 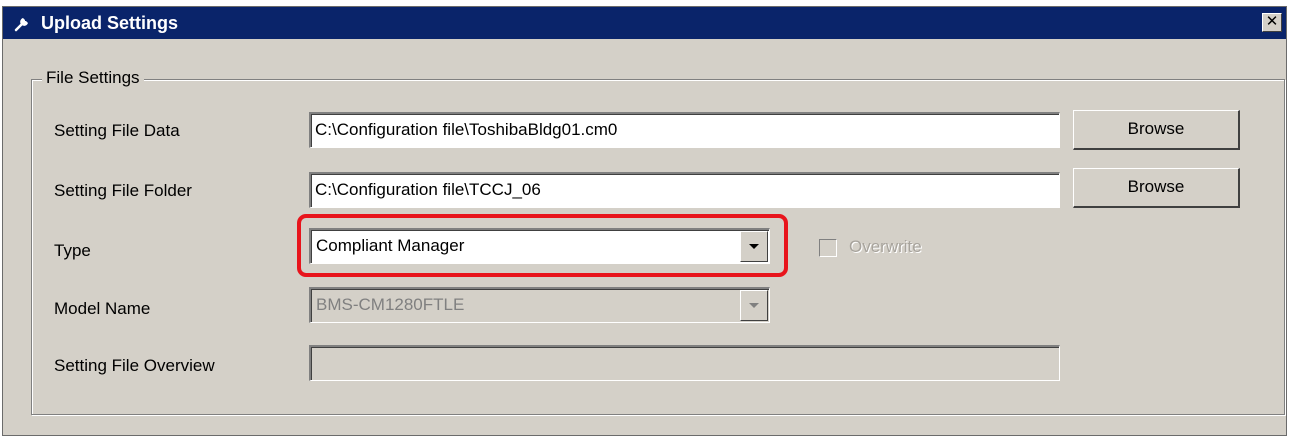 What do you see at coordinates (117, 130) in the screenshot?
I see `setting-file-data-label: Setting File Data` at bounding box center [117, 130].